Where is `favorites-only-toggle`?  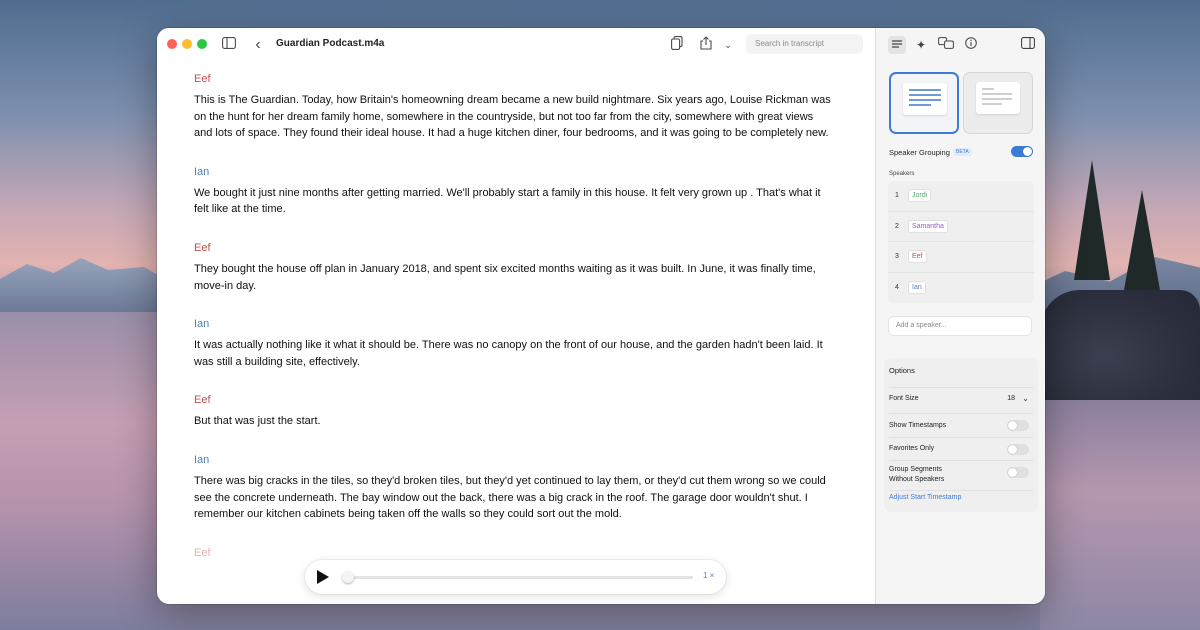
favorites-only-toggle is located at coordinates (1018, 449).